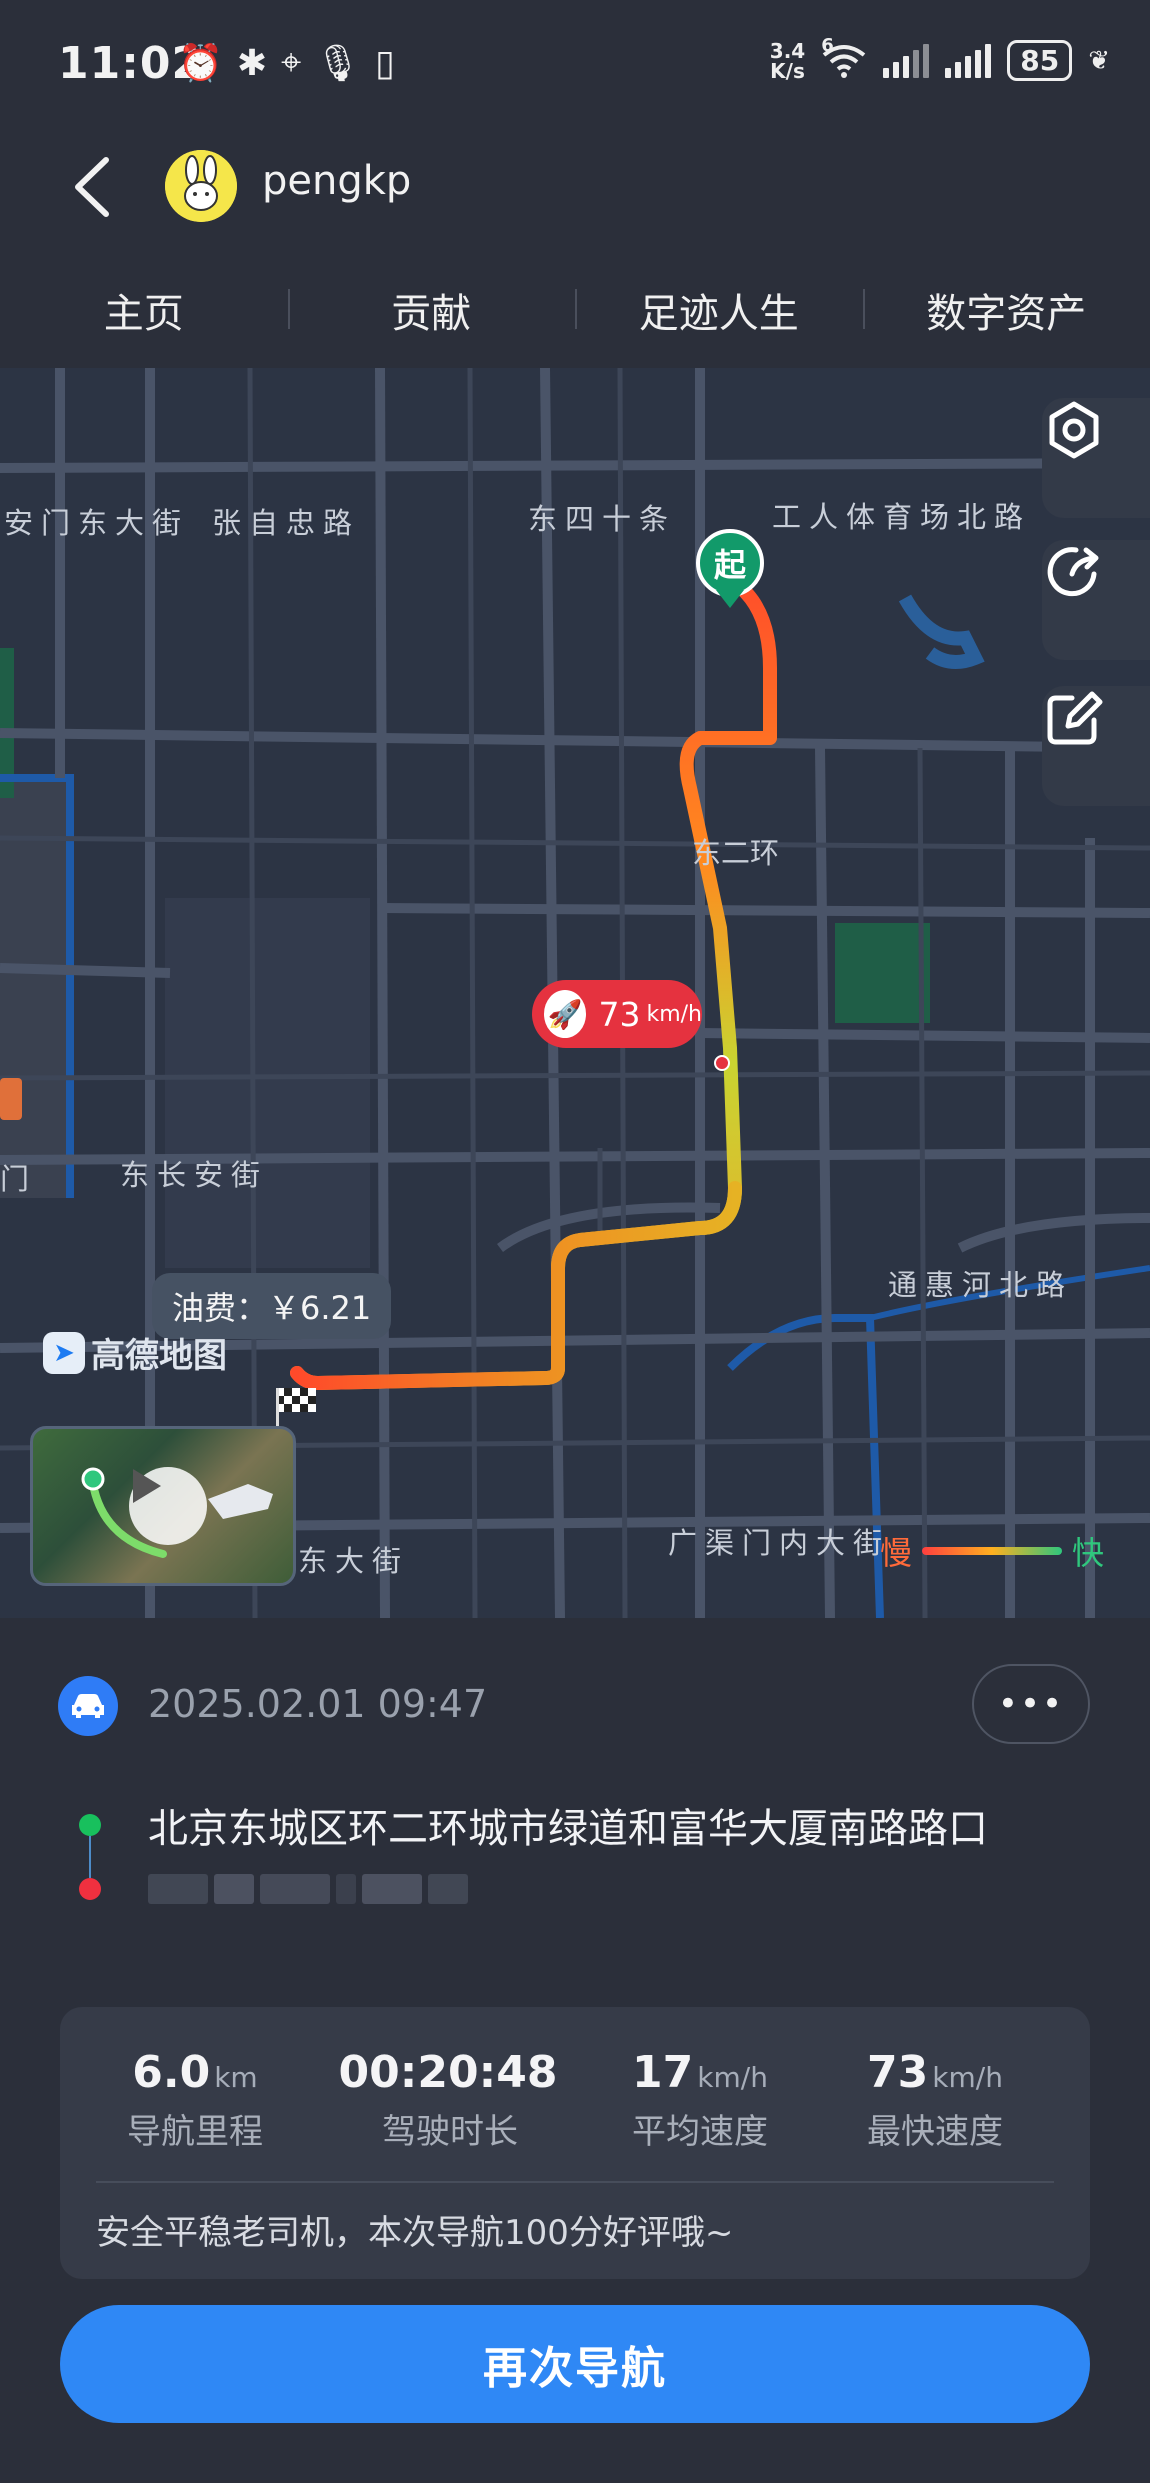 The width and height of the screenshot is (1150, 2483). I want to click on settings-button, so click(1096, 458).